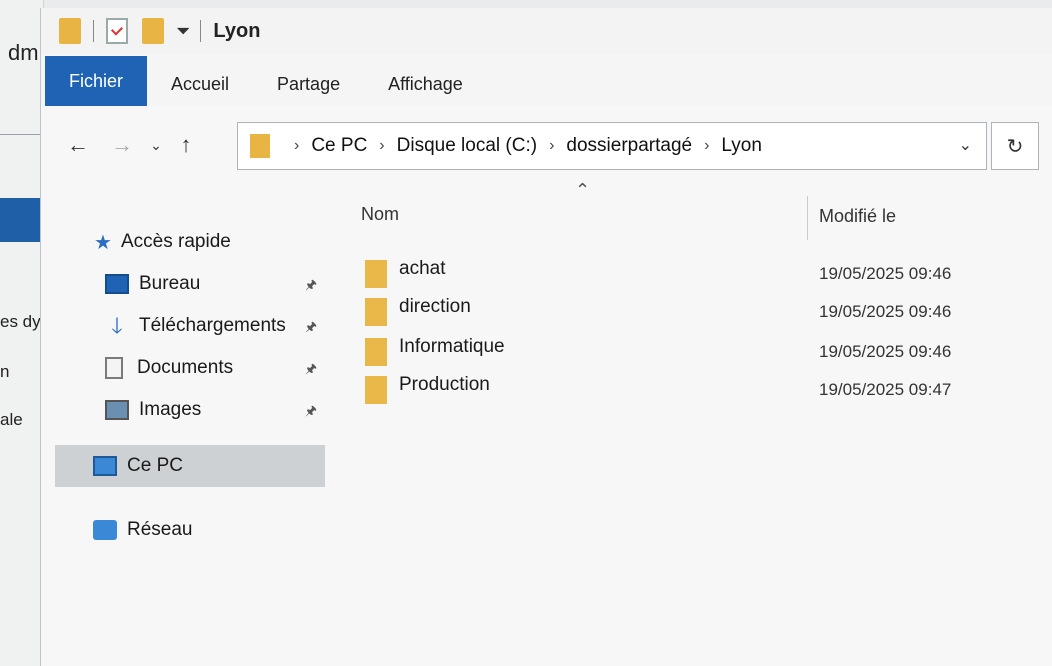 This screenshot has height=666, width=1052. Describe the element at coordinates (117, 31) in the screenshot. I see `properties-icon` at that location.